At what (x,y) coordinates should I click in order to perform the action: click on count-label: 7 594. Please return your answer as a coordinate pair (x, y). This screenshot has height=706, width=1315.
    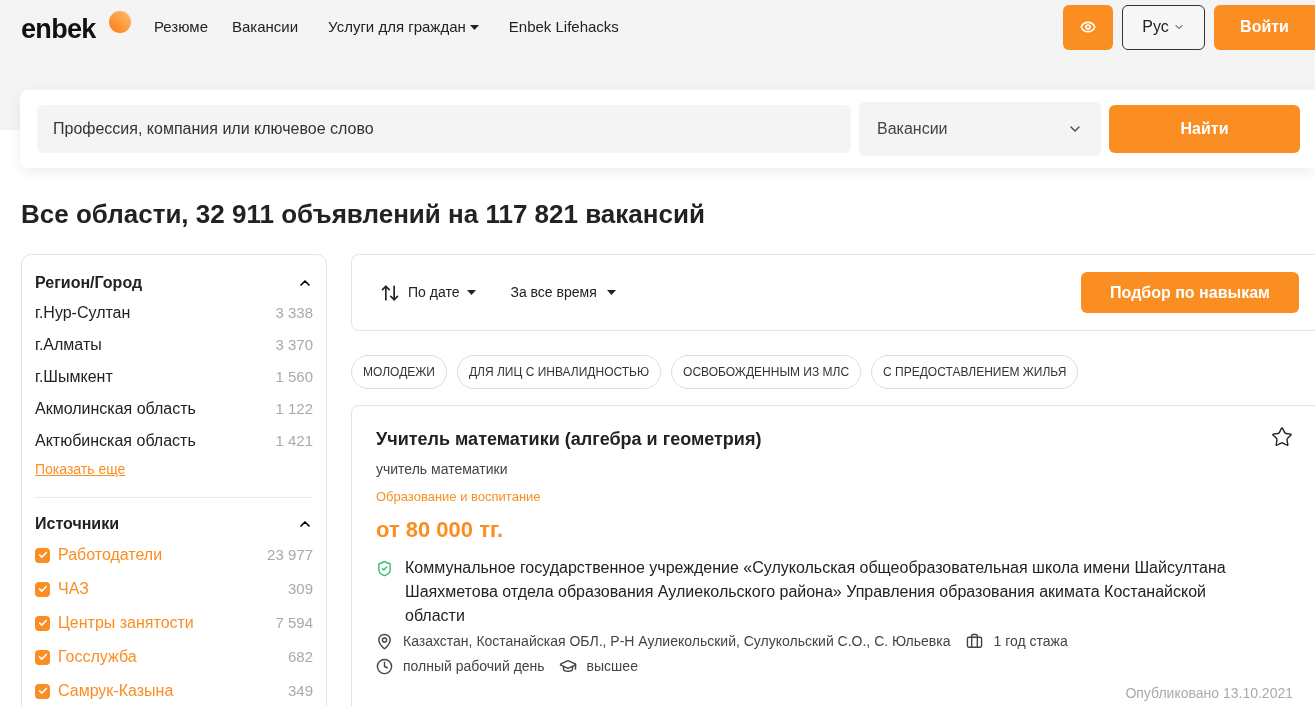
    Looking at the image, I should click on (294, 622).